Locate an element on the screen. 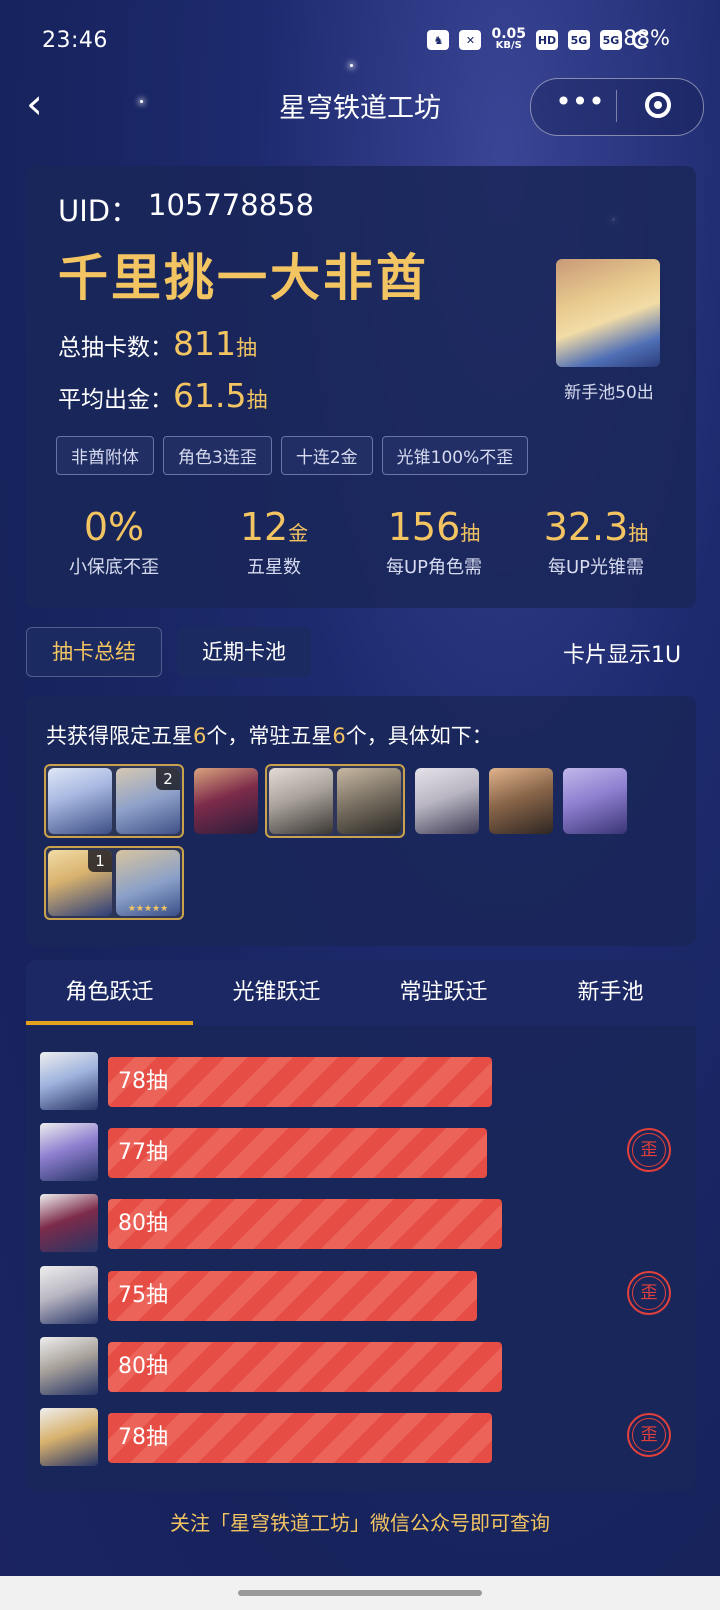 The width and height of the screenshot is (720, 1610). total-pulls-value: 811 is located at coordinates (204, 343).